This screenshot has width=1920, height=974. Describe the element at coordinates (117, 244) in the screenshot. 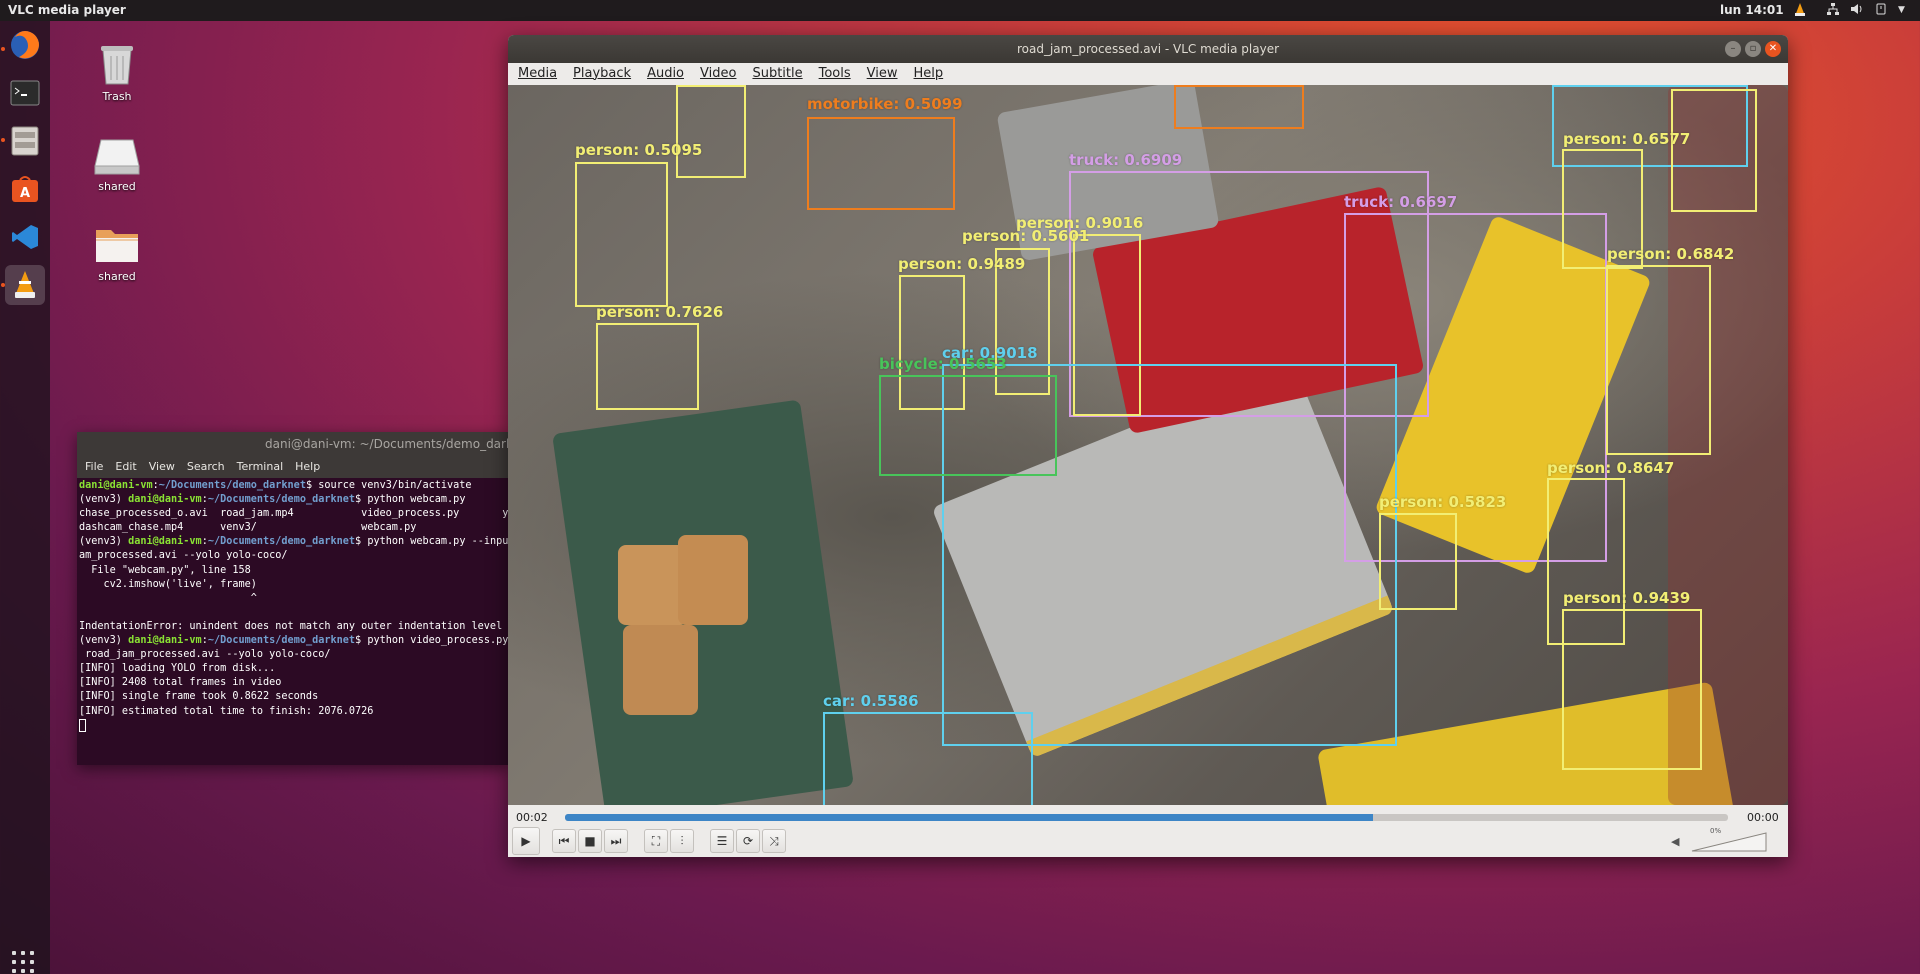

I see `folder-icon` at that location.